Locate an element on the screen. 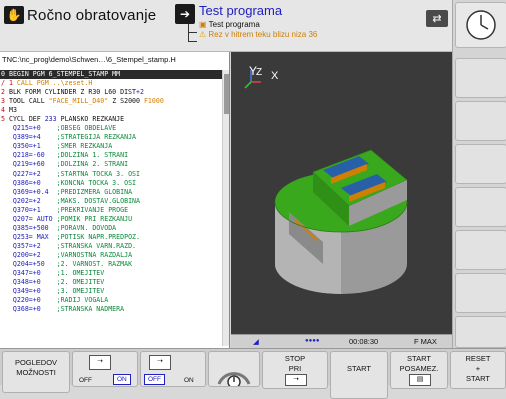  clock-softkey is located at coordinates (480, 25).